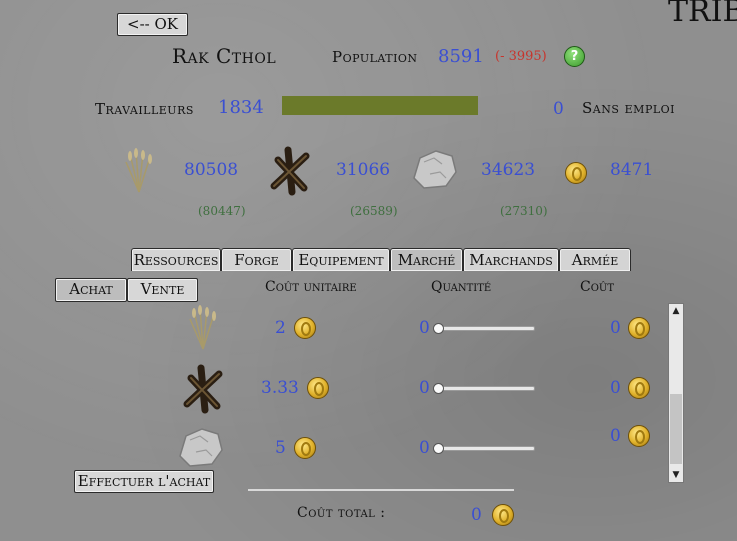  What do you see at coordinates (144, 109) in the screenshot?
I see `workers-label: Travailleurs` at bounding box center [144, 109].